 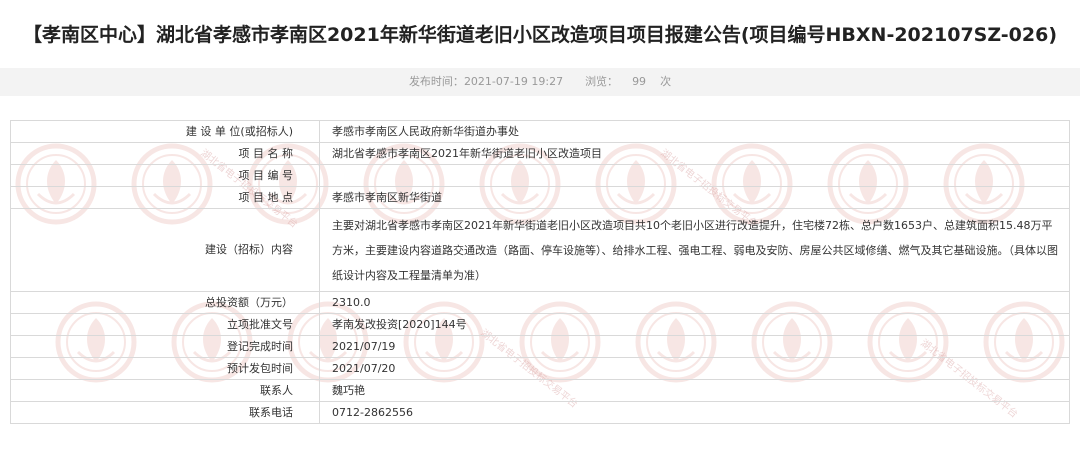 I want to click on table-row: 立项批准文号 孝南发改投资[2020]144号, so click(x=540, y=324).